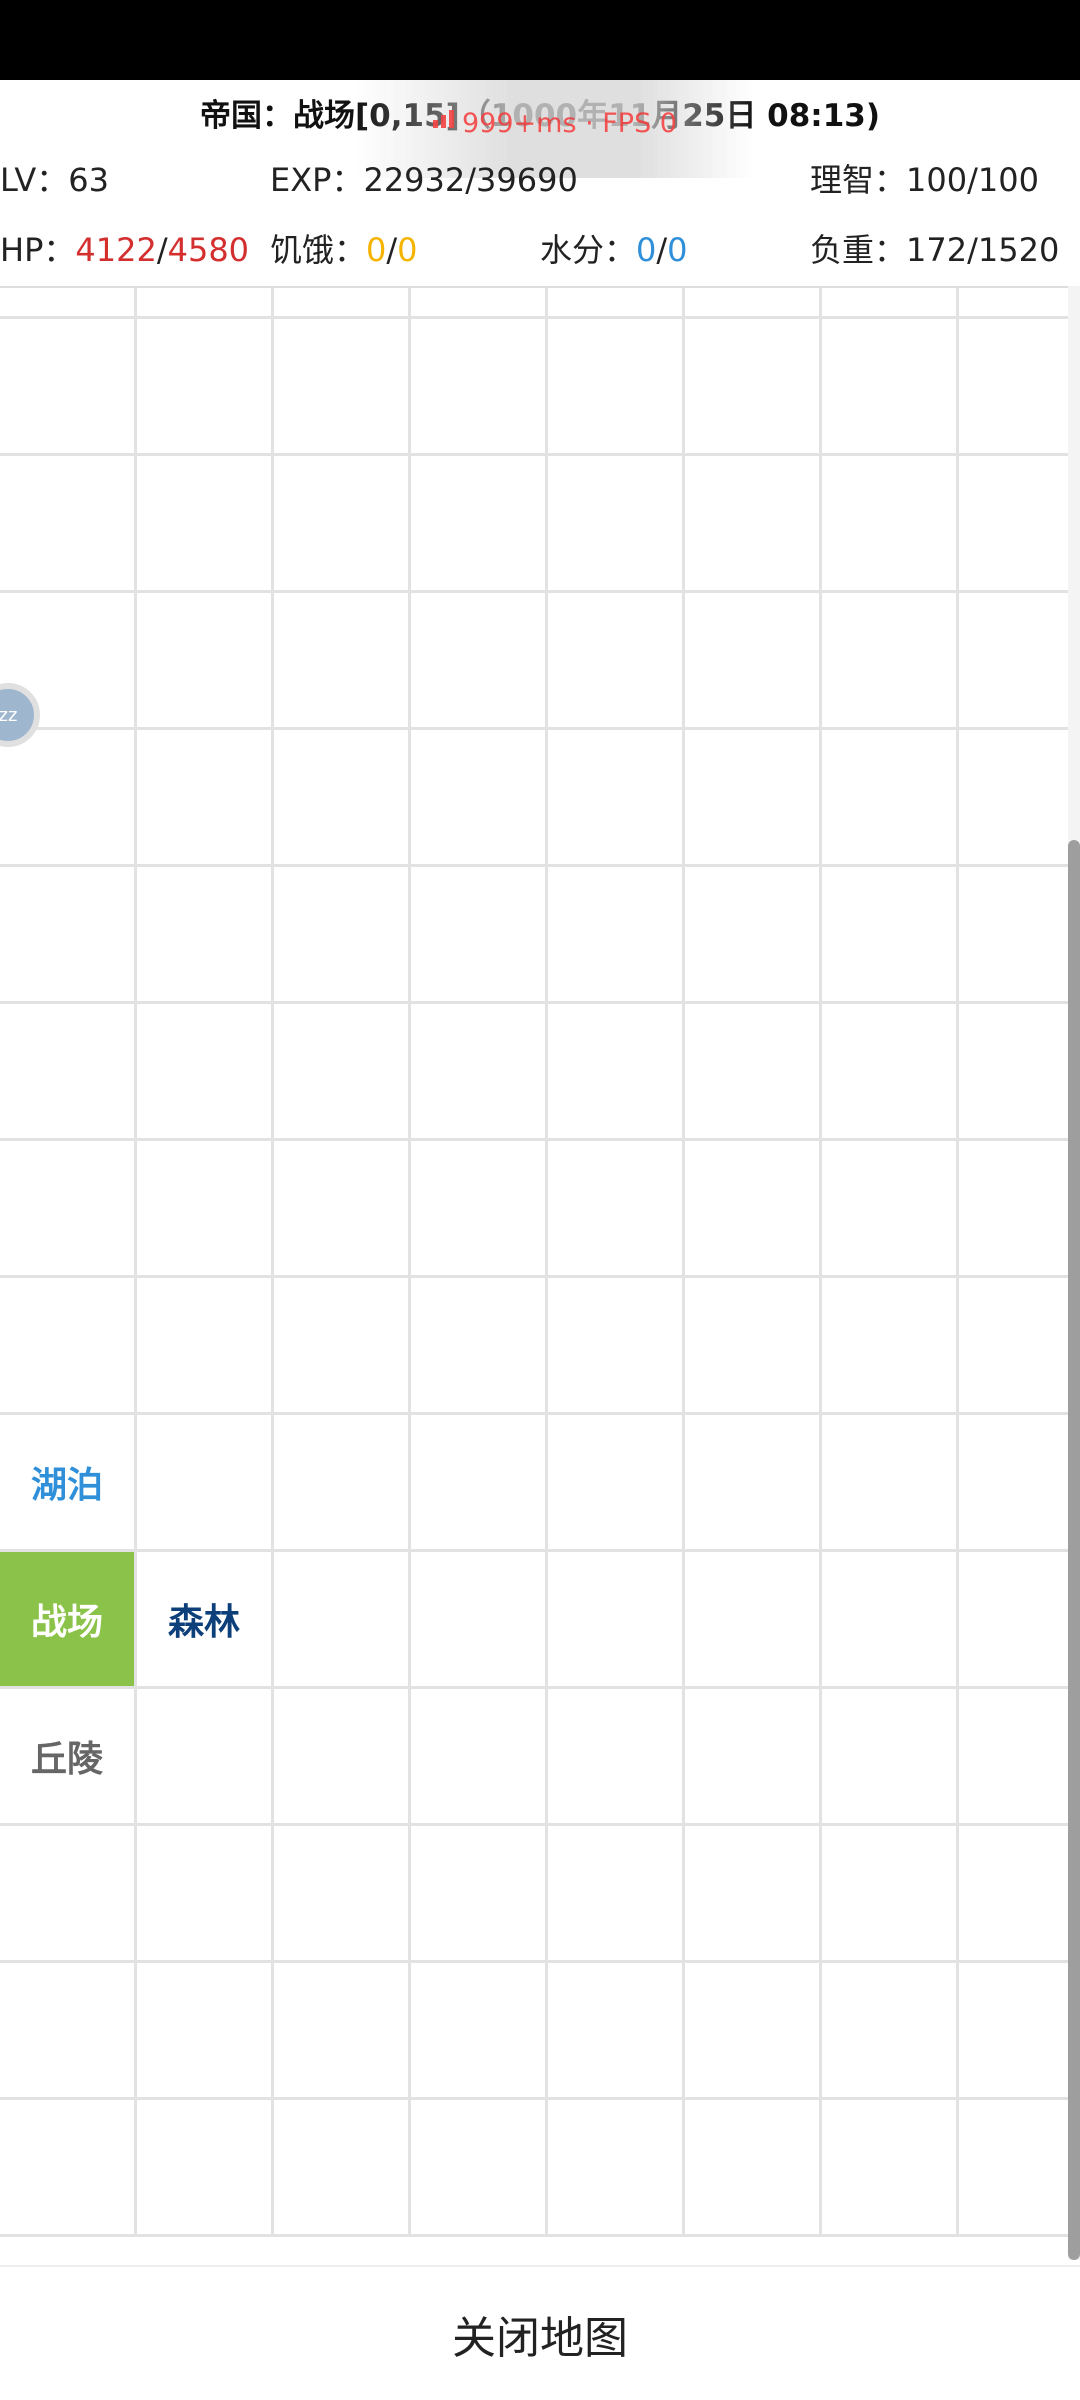 Image resolution: width=1080 pixels, height=2400 pixels. What do you see at coordinates (68, 1483) in the screenshot?
I see `map-cell-lake: 湖泊` at bounding box center [68, 1483].